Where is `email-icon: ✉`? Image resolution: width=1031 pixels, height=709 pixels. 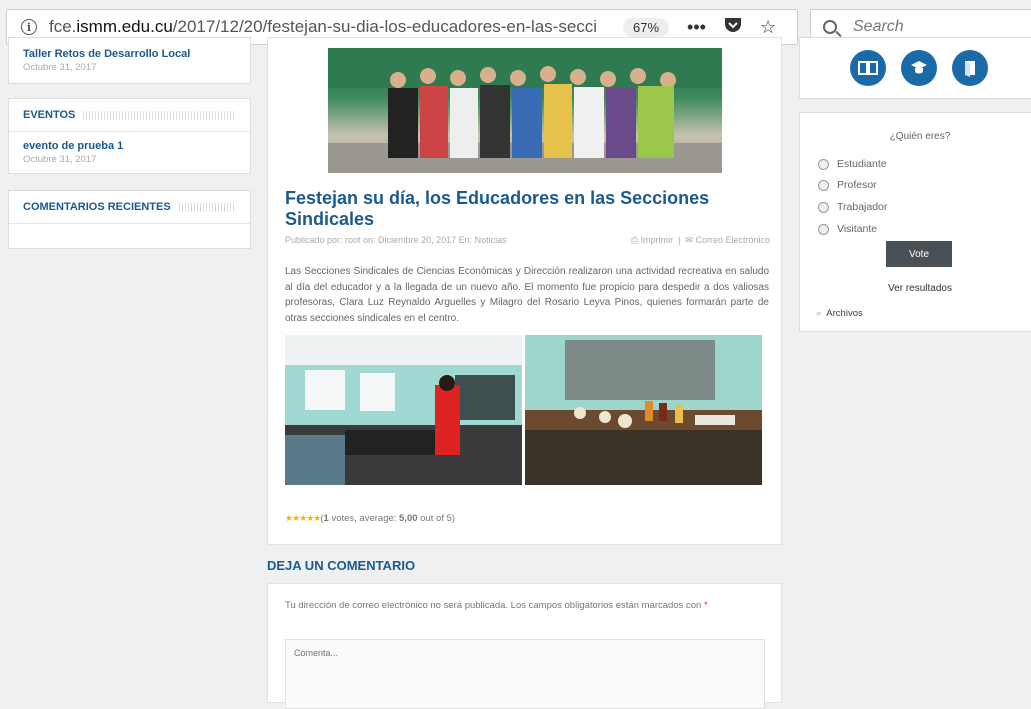
email-icon: ✉ is located at coordinates (690, 240).